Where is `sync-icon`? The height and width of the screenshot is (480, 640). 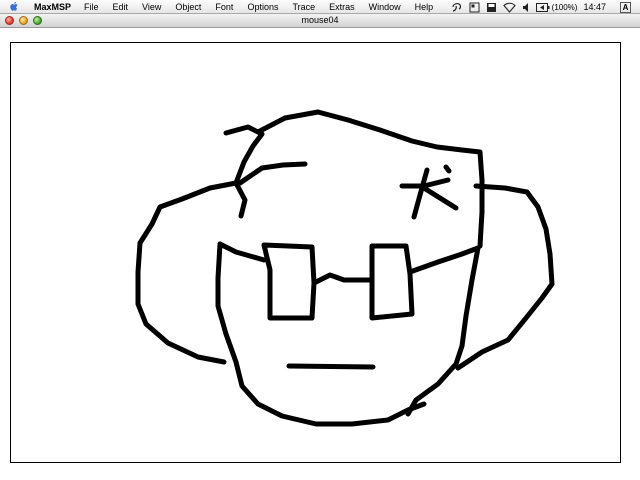 sync-icon is located at coordinates (474, 7).